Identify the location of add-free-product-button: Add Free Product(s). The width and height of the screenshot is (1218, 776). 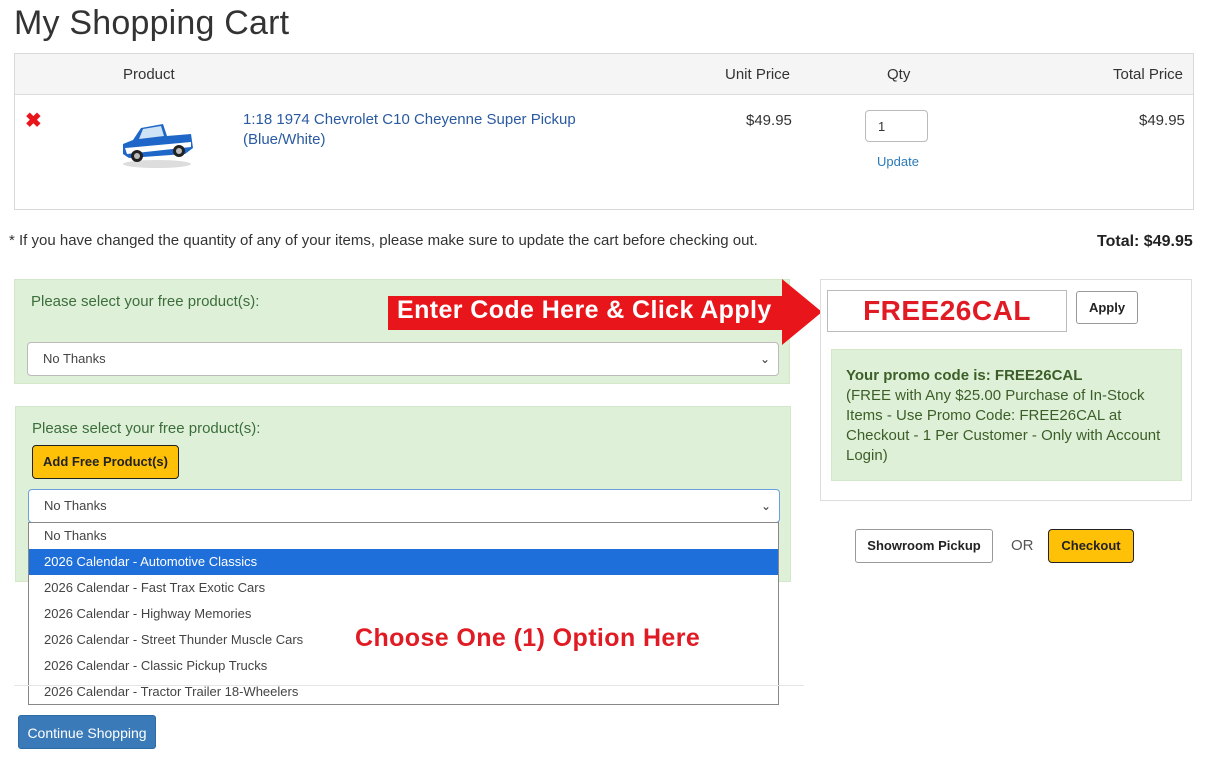
(105, 462).